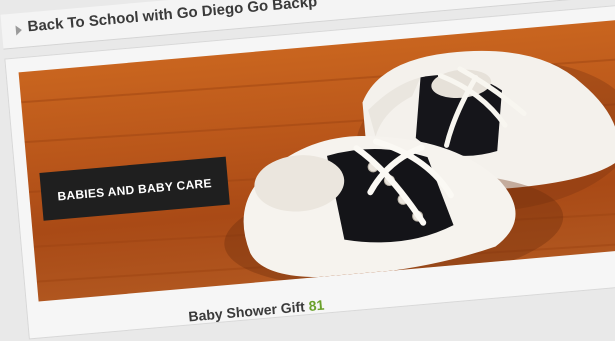 The image size is (615, 341). I want to click on bottom-article-title: Baby Shower Gift, so click(247, 311).